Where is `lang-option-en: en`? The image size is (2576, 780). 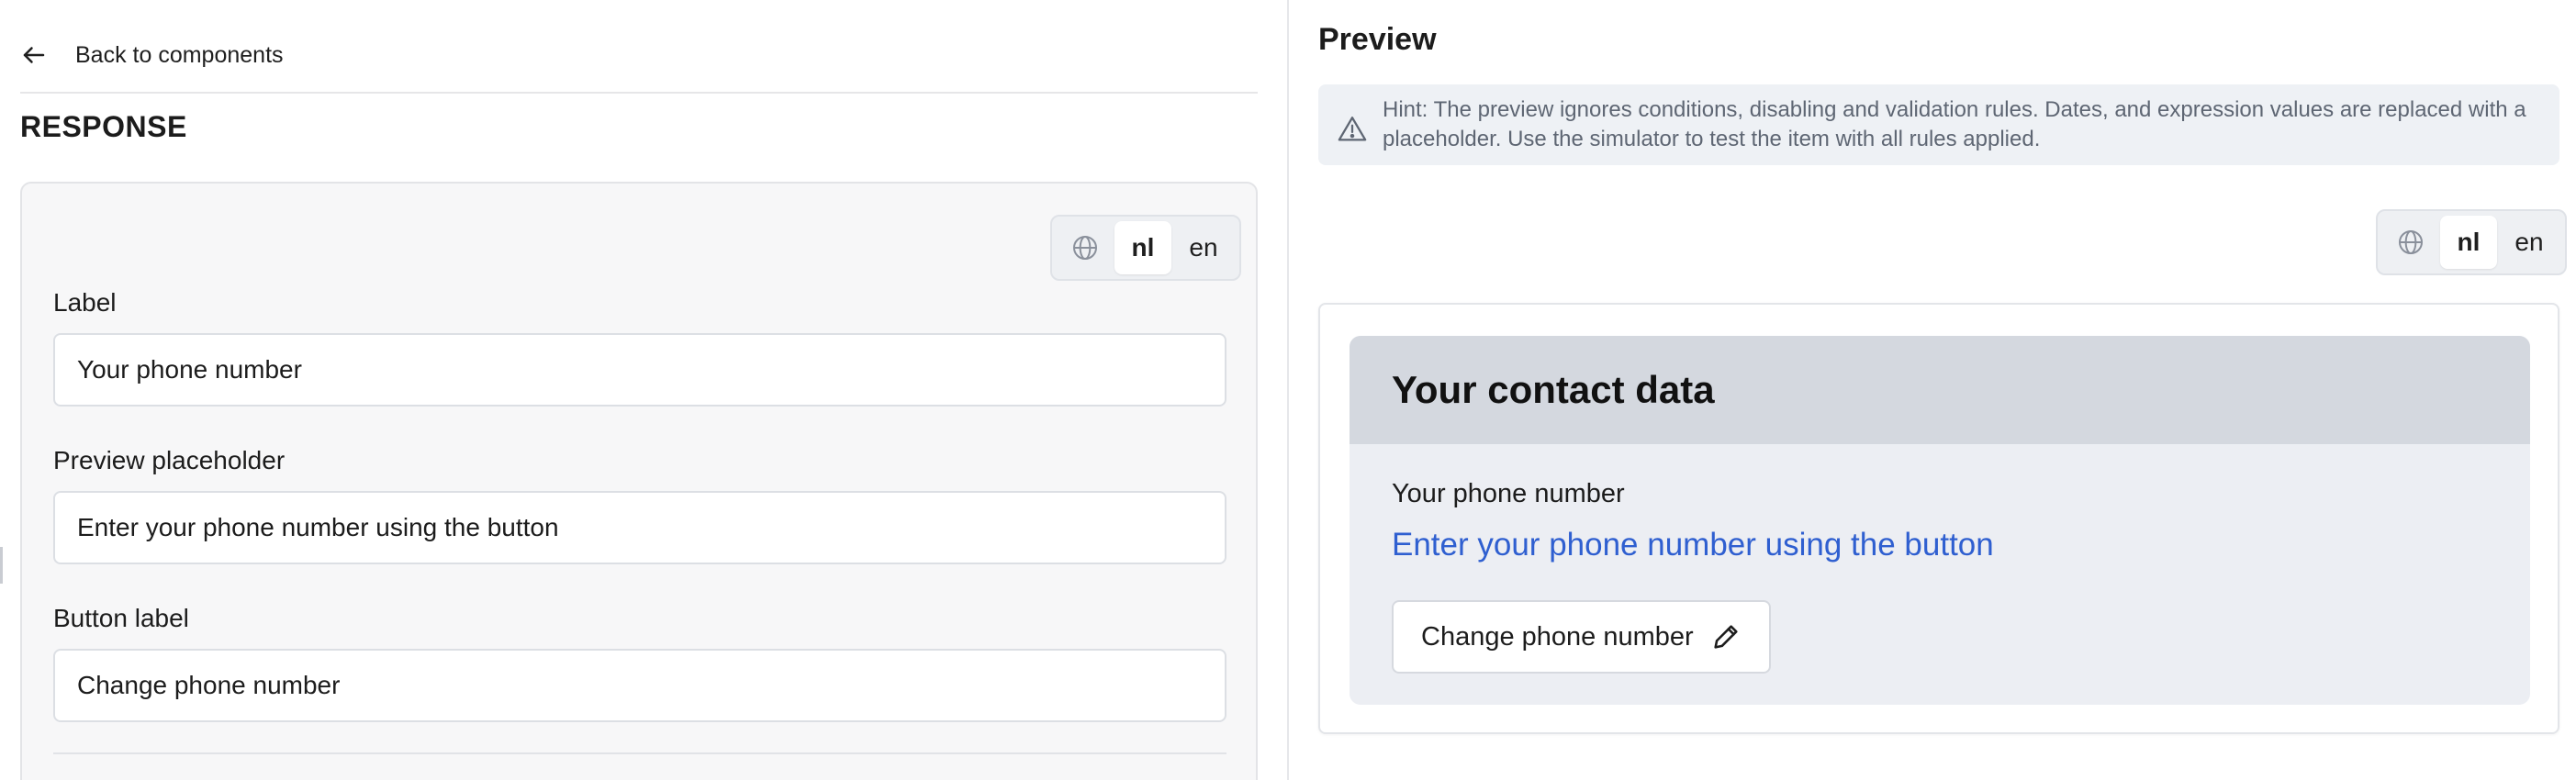 lang-option-en: en is located at coordinates (1203, 247).